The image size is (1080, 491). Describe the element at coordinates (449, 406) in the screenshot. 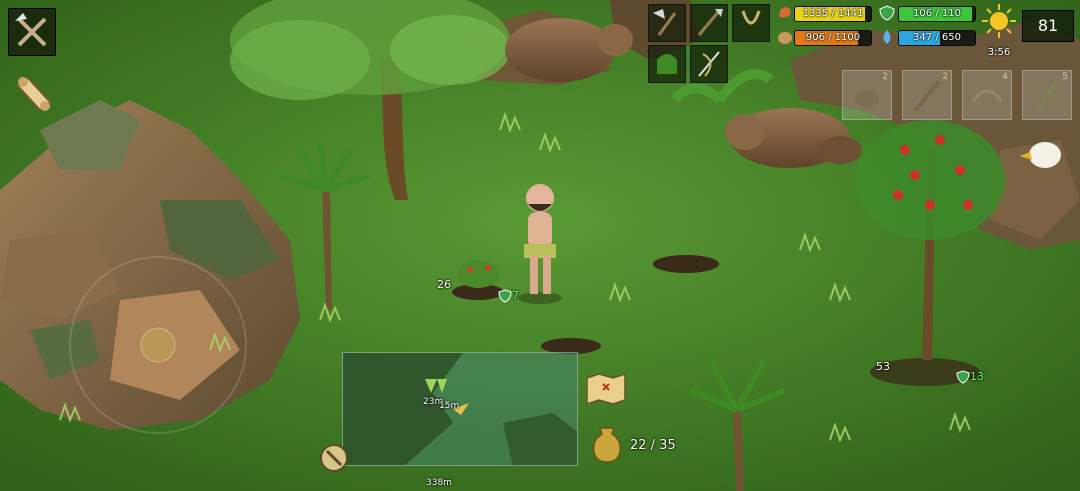

I see `minimap-label-near2: 15m` at that location.